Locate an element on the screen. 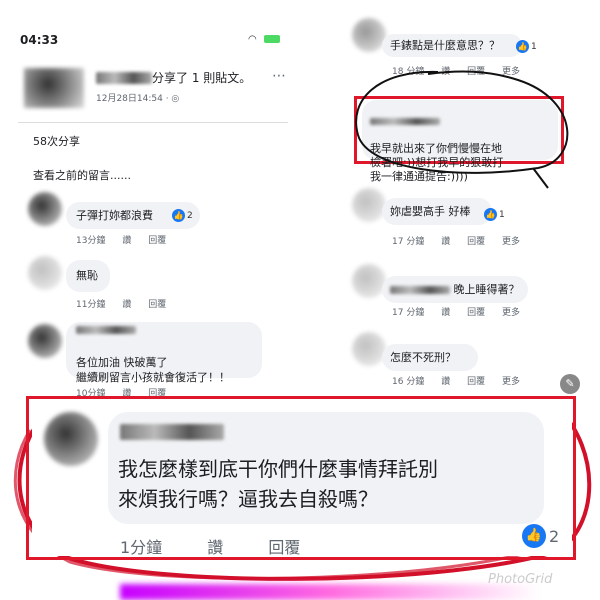  comment-meta: 11分鐘 讚 回覆 is located at coordinates (121, 305).